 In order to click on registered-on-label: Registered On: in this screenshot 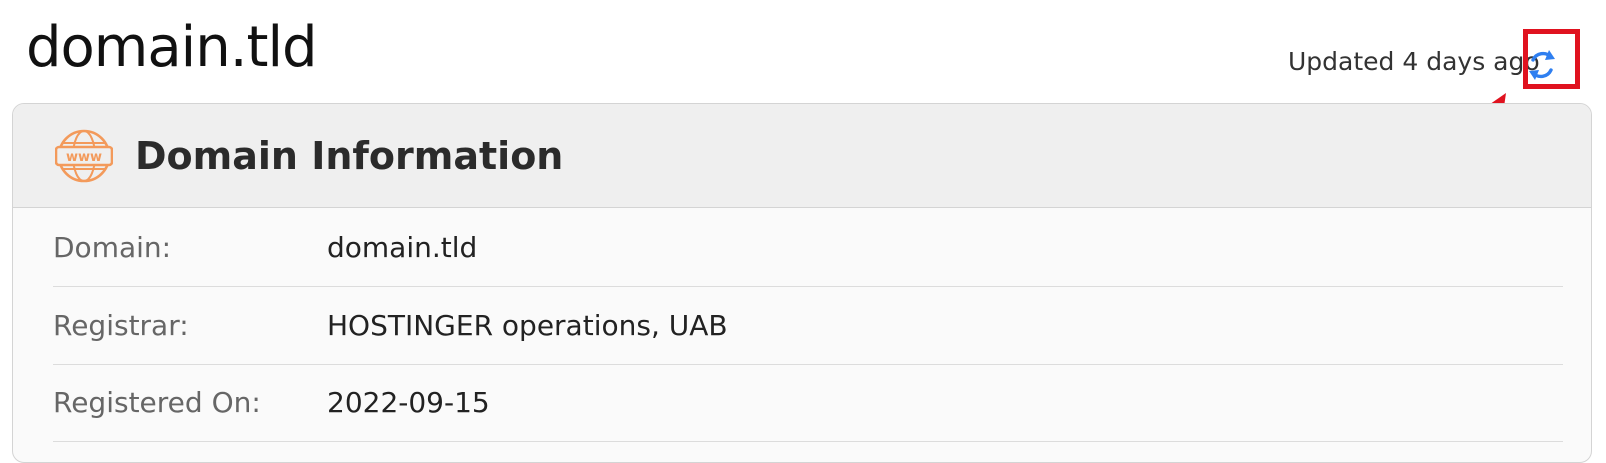, I will do `click(157, 402)`.